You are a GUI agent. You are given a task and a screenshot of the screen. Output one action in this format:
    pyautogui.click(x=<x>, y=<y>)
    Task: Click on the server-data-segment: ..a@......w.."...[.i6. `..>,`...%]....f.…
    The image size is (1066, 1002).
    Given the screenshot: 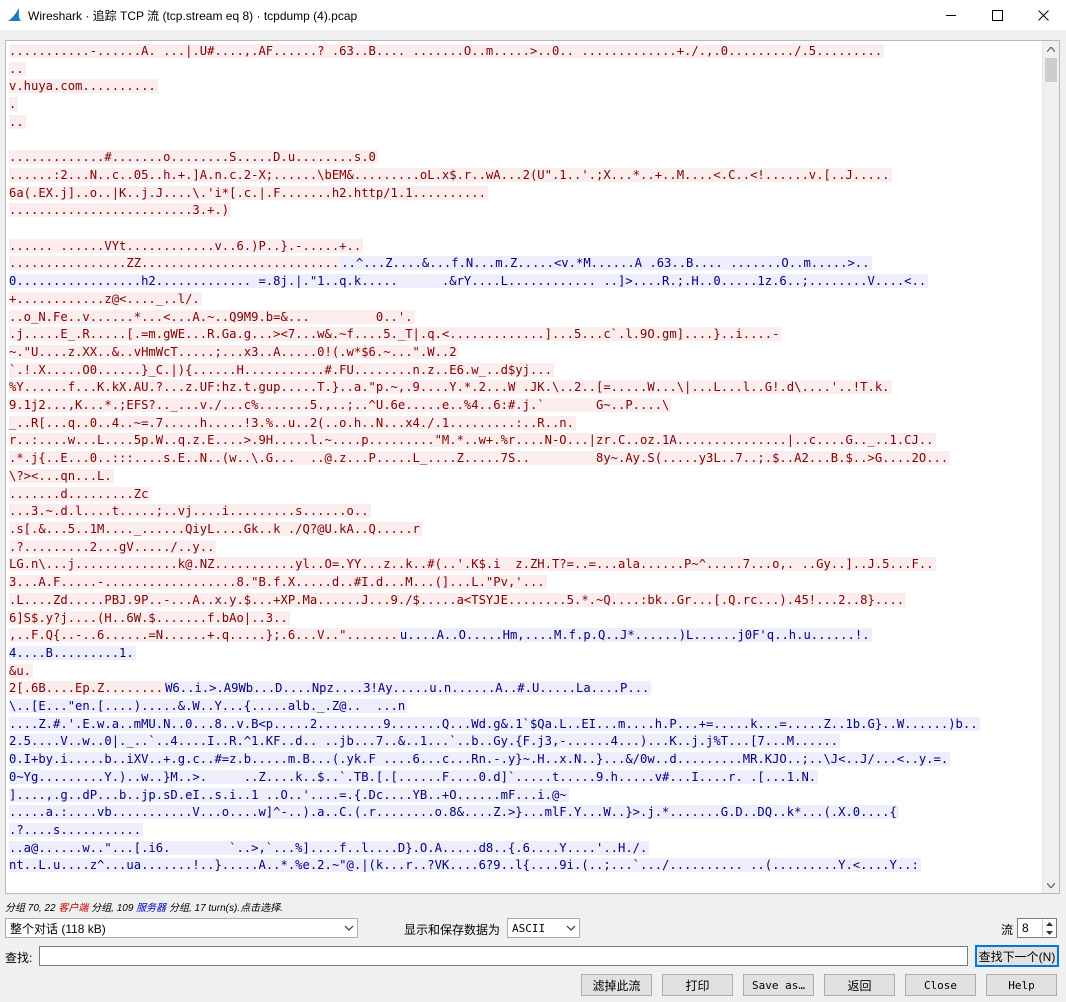 What is the action you would take?
    pyautogui.click(x=329, y=847)
    